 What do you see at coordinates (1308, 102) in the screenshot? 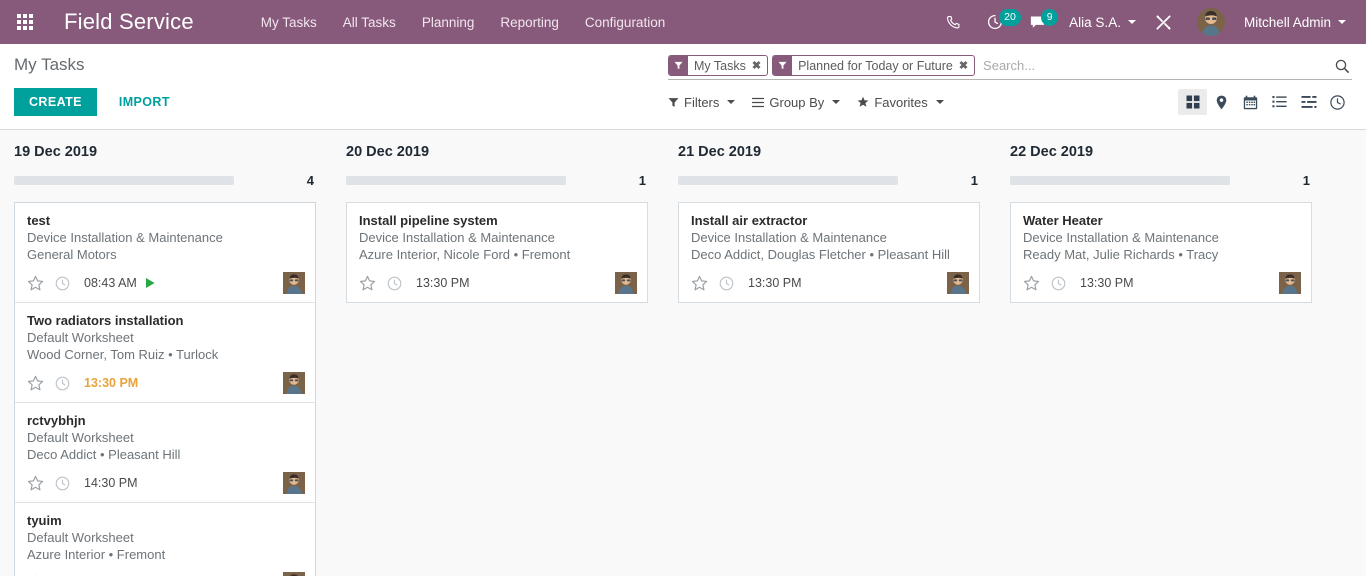
I see `view-button-gantt` at bounding box center [1308, 102].